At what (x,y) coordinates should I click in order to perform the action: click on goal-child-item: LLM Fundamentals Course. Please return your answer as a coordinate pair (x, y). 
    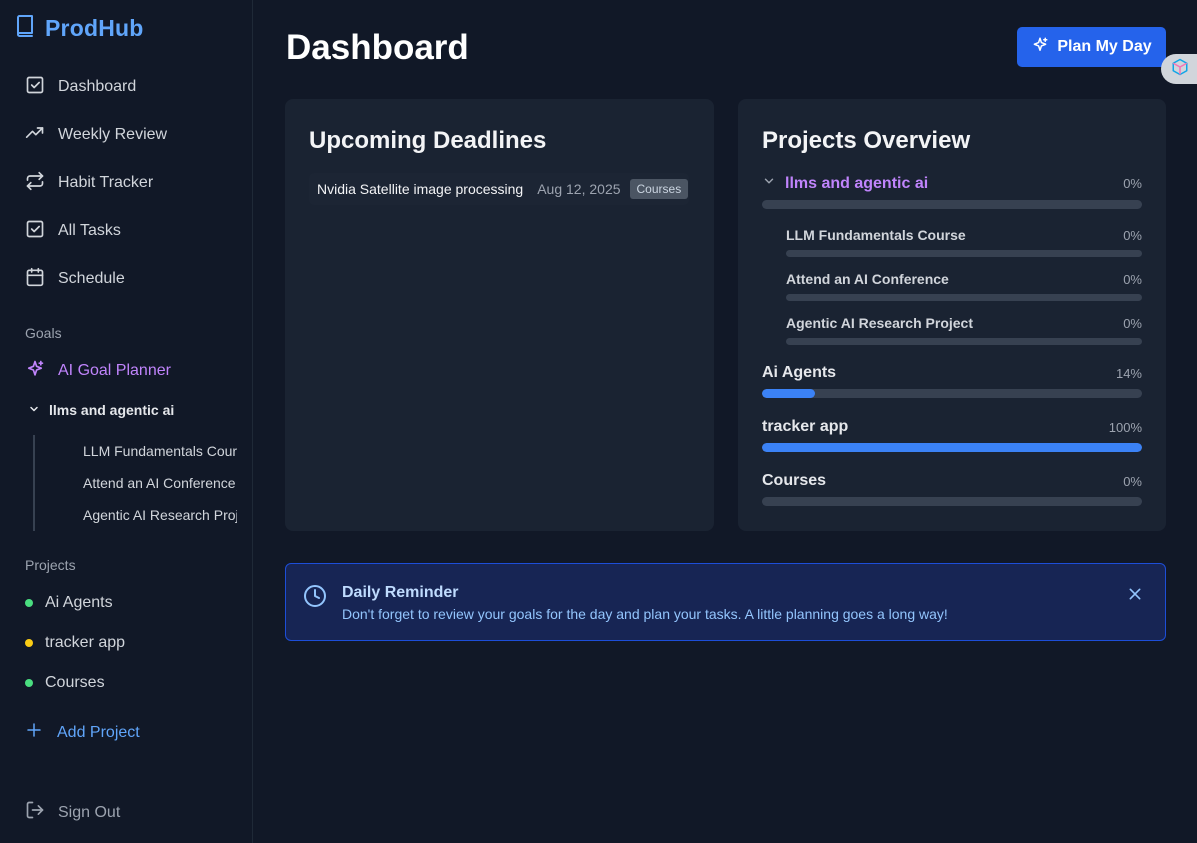
    Looking at the image, I should click on (160, 451).